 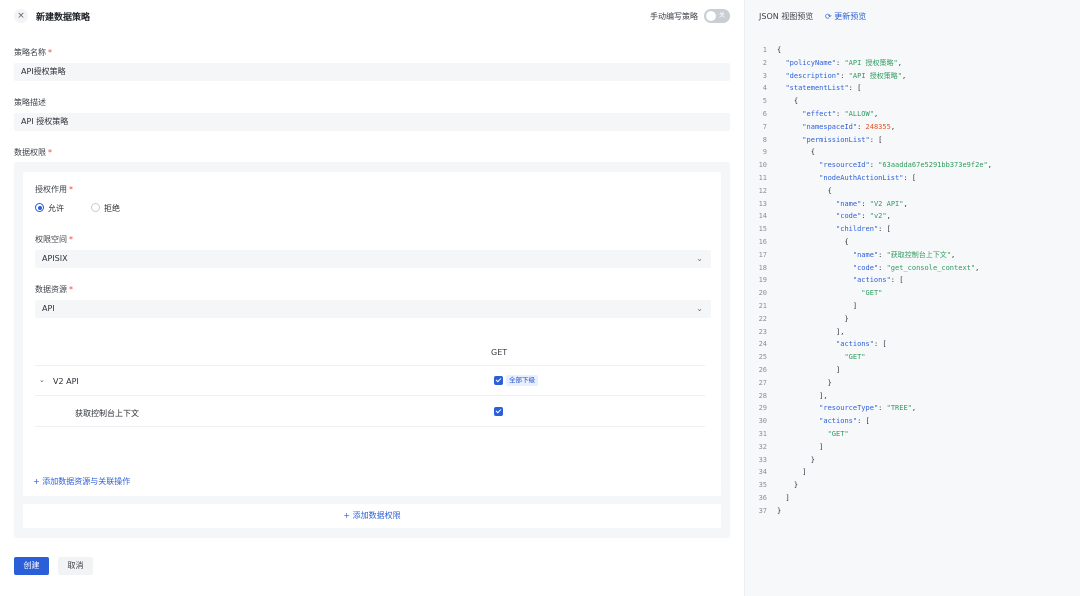 What do you see at coordinates (711, 16) in the screenshot?
I see `toggle-knob` at bounding box center [711, 16].